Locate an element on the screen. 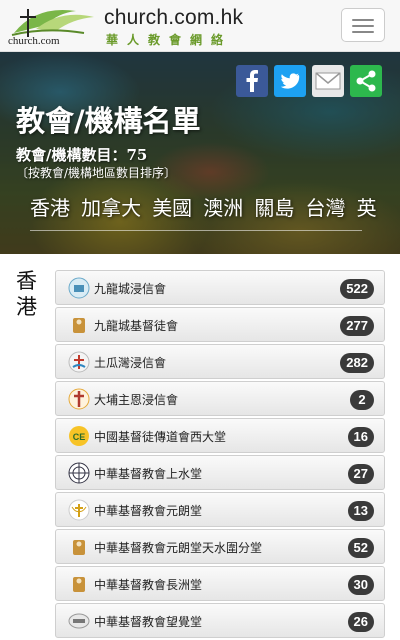  region-tab-taiwan: 台灣 is located at coordinates (325, 206).